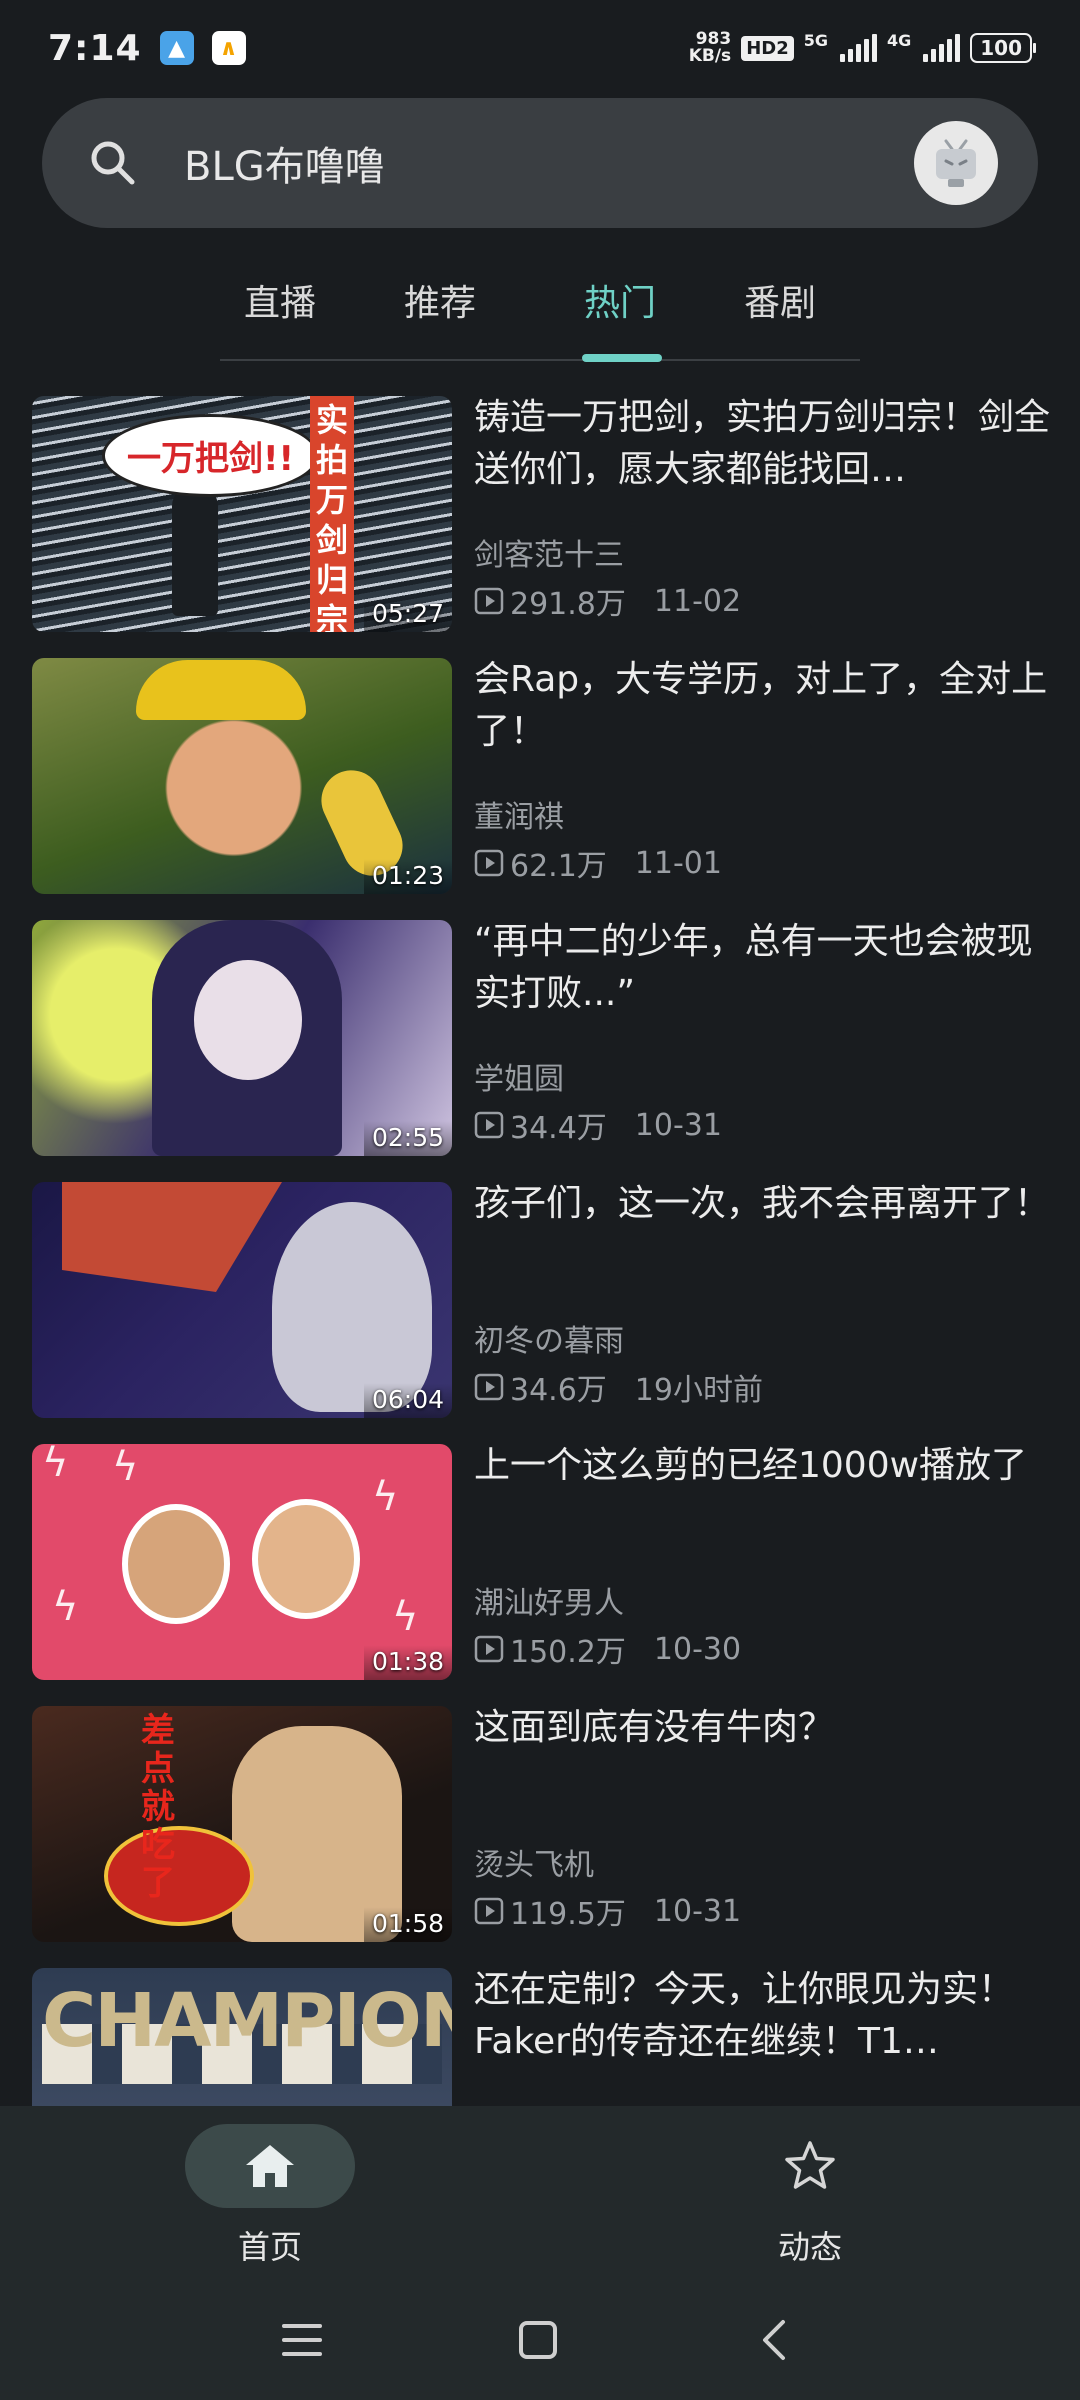 Image resolution: width=1080 pixels, height=2400 pixels. I want to click on video-thumbnail: 02:55, so click(242, 1038).